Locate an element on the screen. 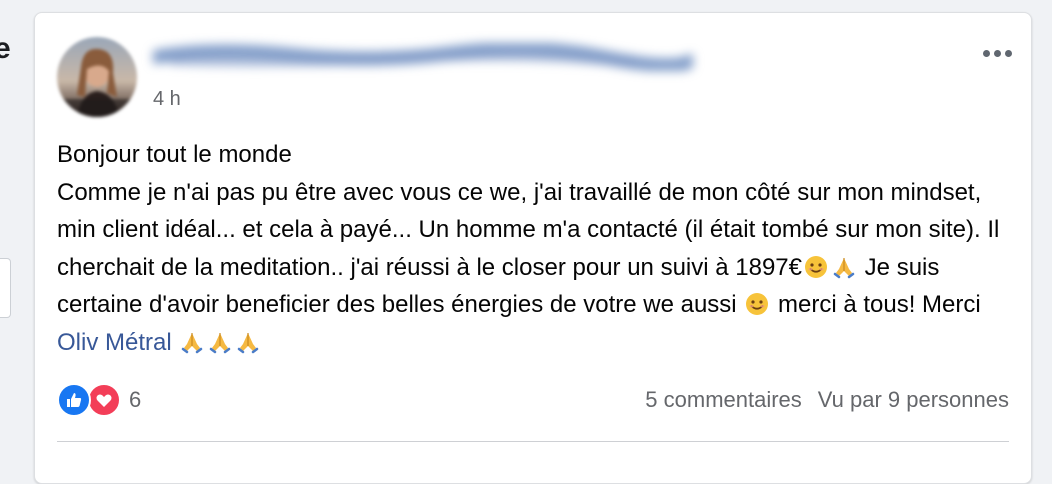  cropped-sidebar-box is located at coordinates (5, 288).